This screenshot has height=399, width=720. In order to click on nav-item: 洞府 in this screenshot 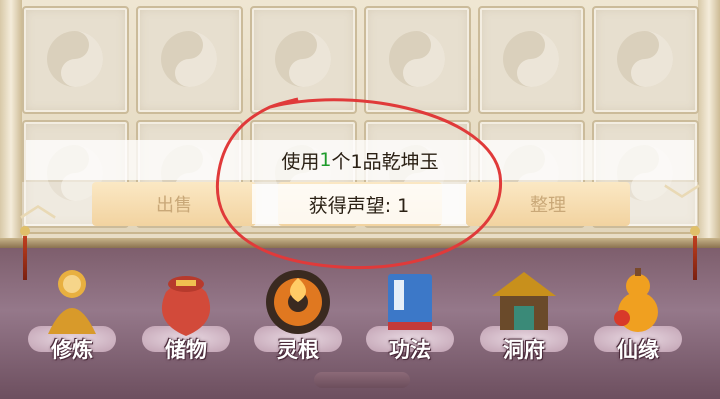, I will do `click(524, 327)`.